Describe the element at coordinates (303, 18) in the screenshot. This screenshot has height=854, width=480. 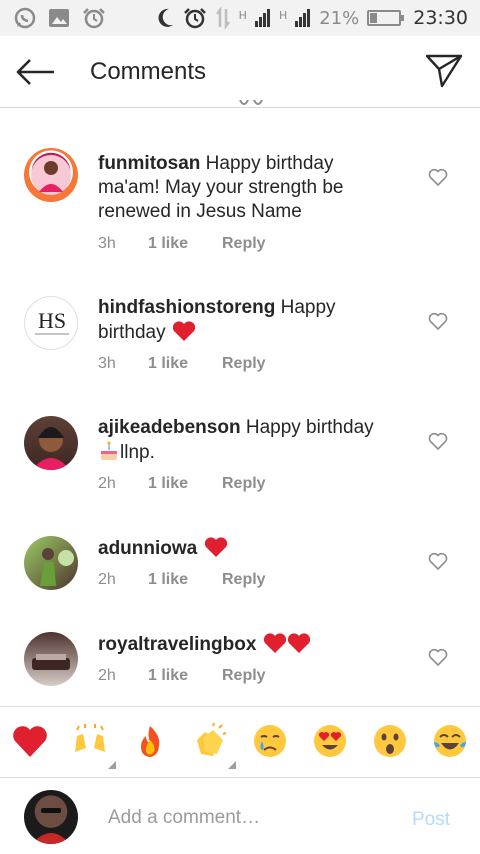
I see `signal-2-icon` at that location.